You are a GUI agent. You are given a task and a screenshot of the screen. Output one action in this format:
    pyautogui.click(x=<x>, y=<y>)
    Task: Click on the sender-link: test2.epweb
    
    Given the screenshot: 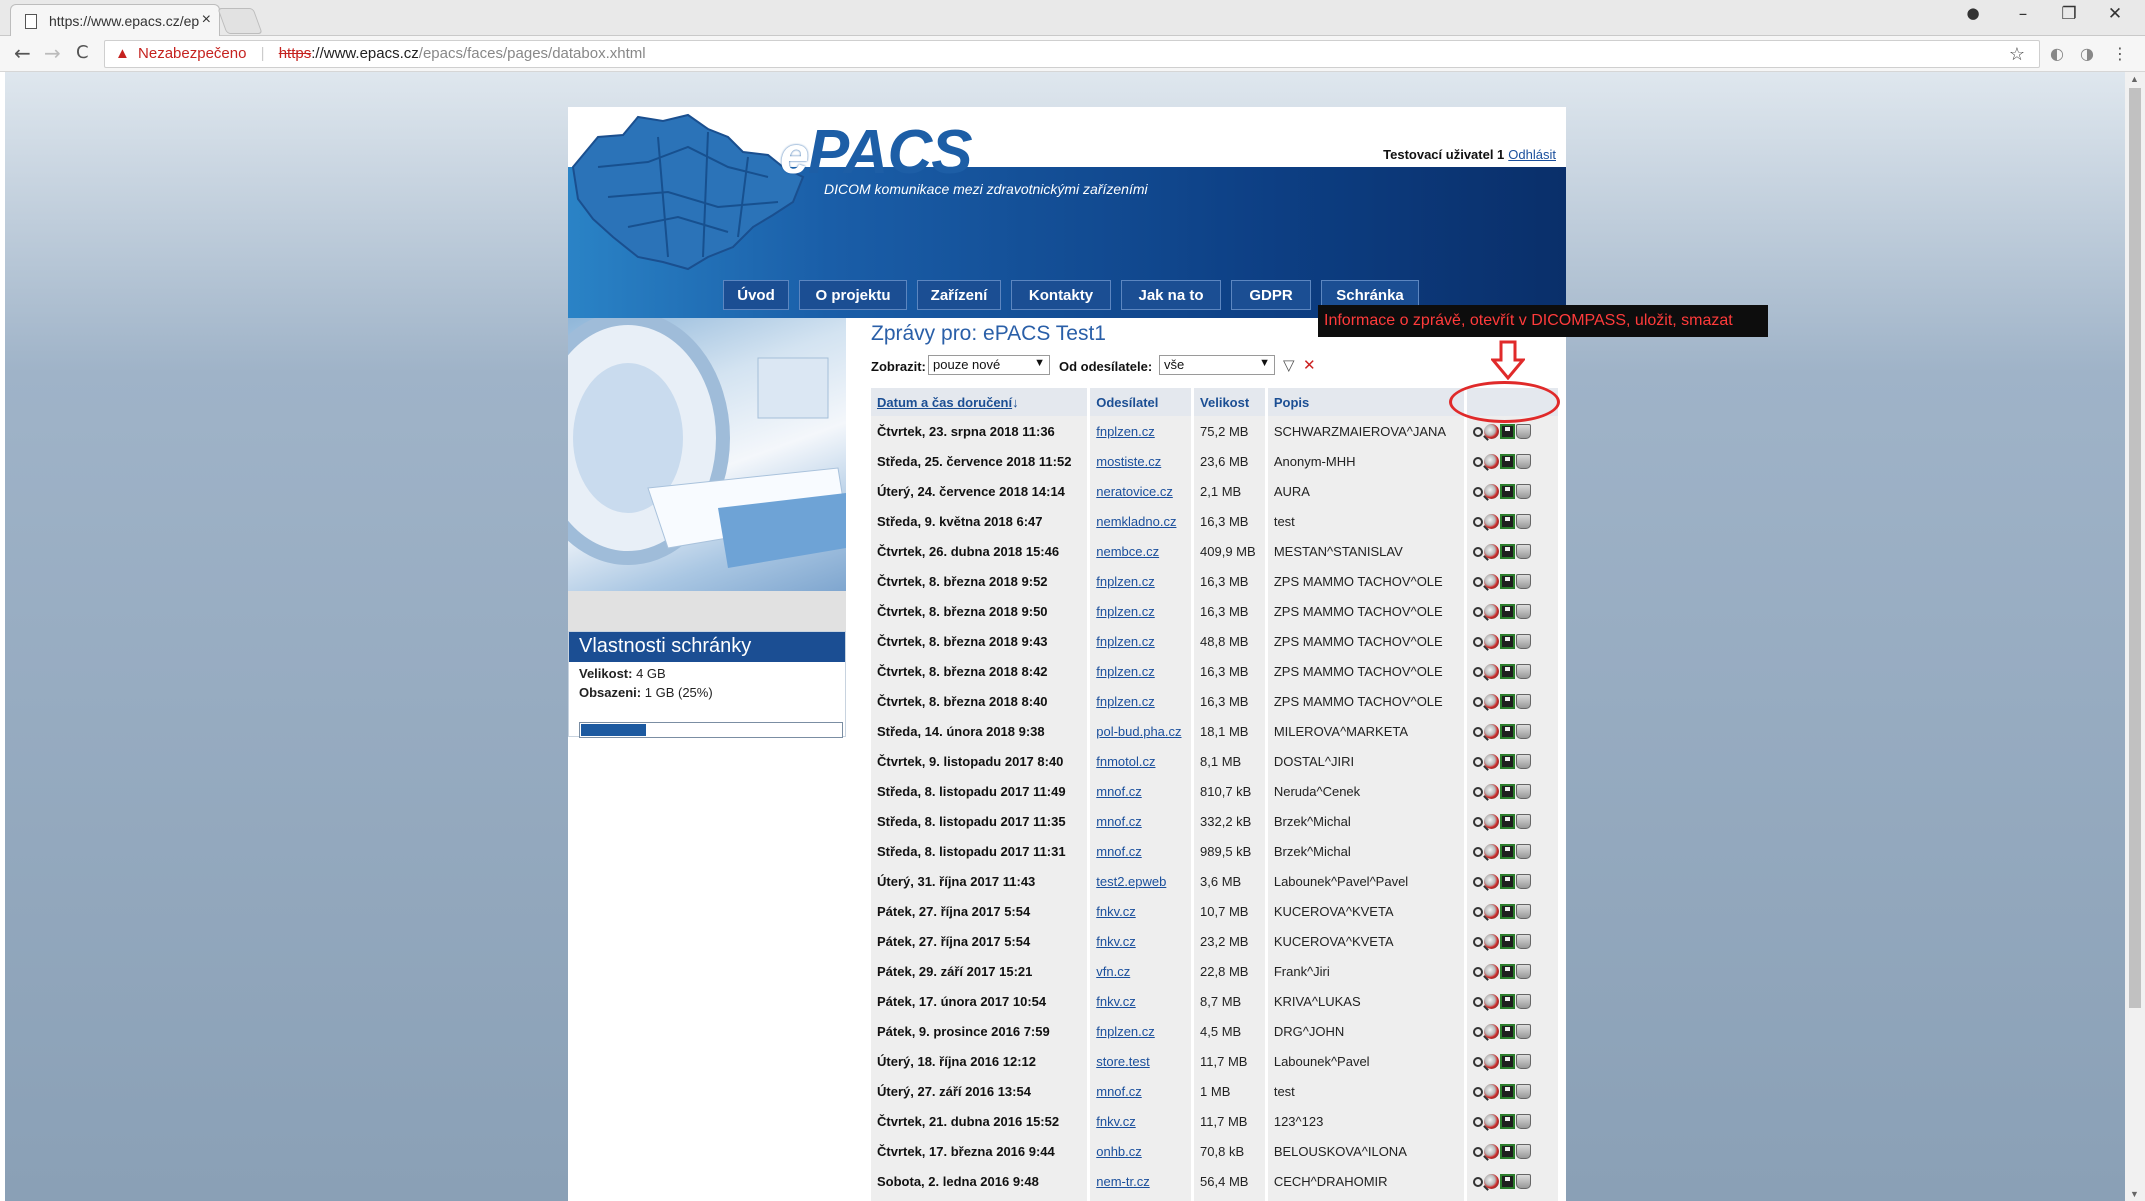 What is the action you would take?
    pyautogui.click(x=1131, y=881)
    